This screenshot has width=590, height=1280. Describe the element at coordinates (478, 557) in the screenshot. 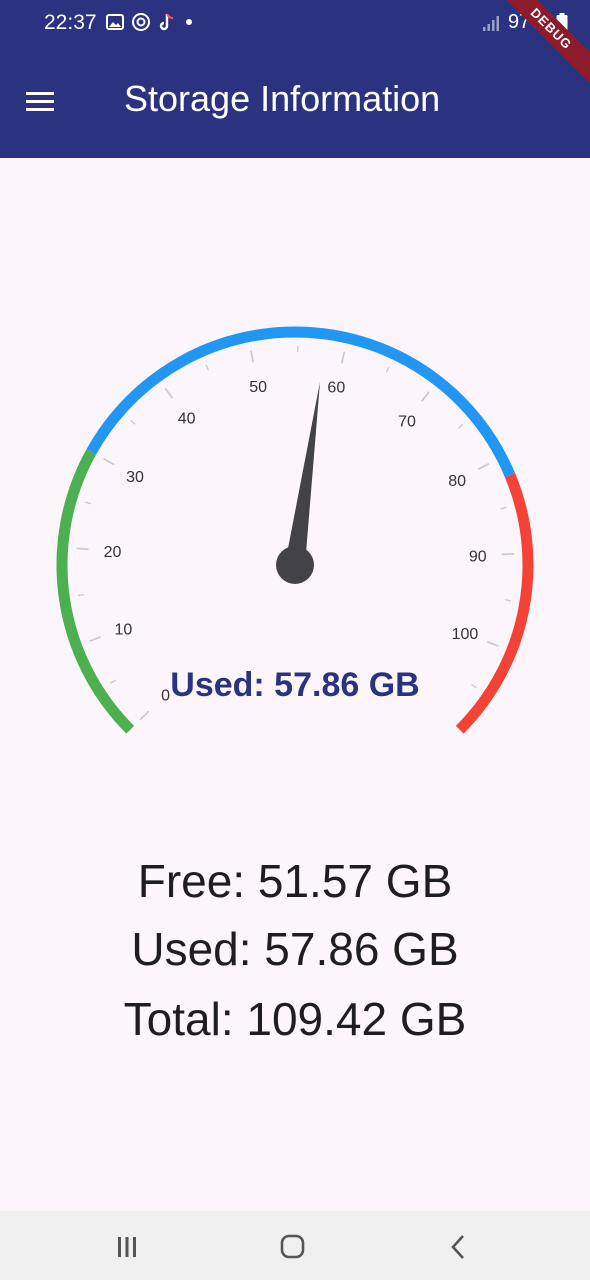

I see `gauge-tick-label: 90` at that location.